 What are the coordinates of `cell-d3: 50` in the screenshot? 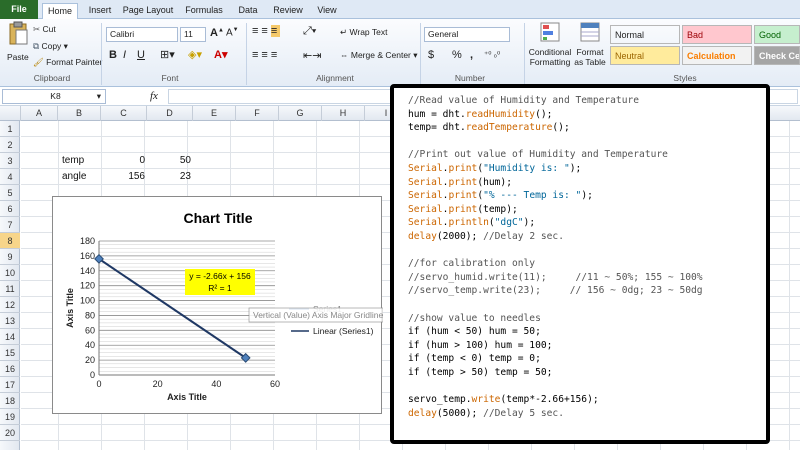 It's located at (169, 161).